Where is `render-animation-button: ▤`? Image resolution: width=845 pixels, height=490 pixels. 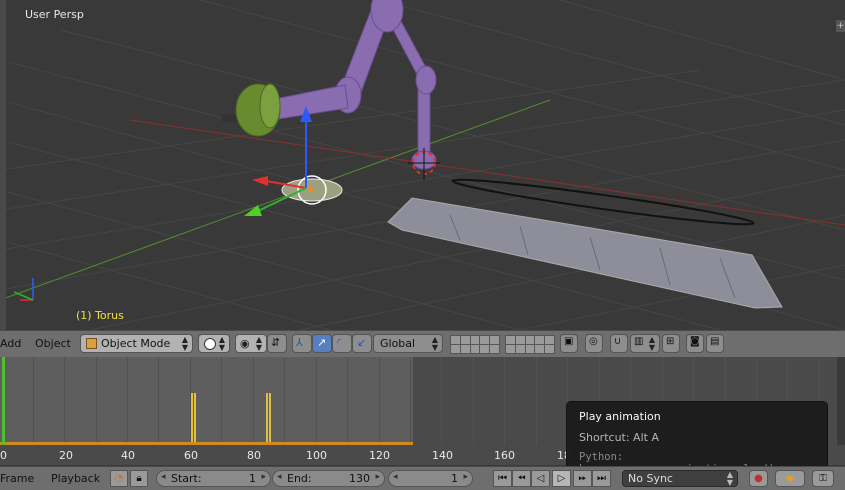
render-animation-button: ▤ is located at coordinates (715, 343).